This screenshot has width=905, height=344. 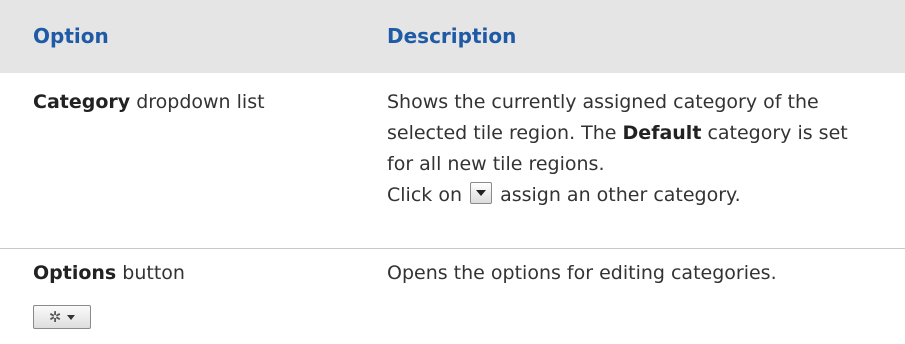 What do you see at coordinates (71, 317) in the screenshot?
I see `caret-down-icon` at bounding box center [71, 317].